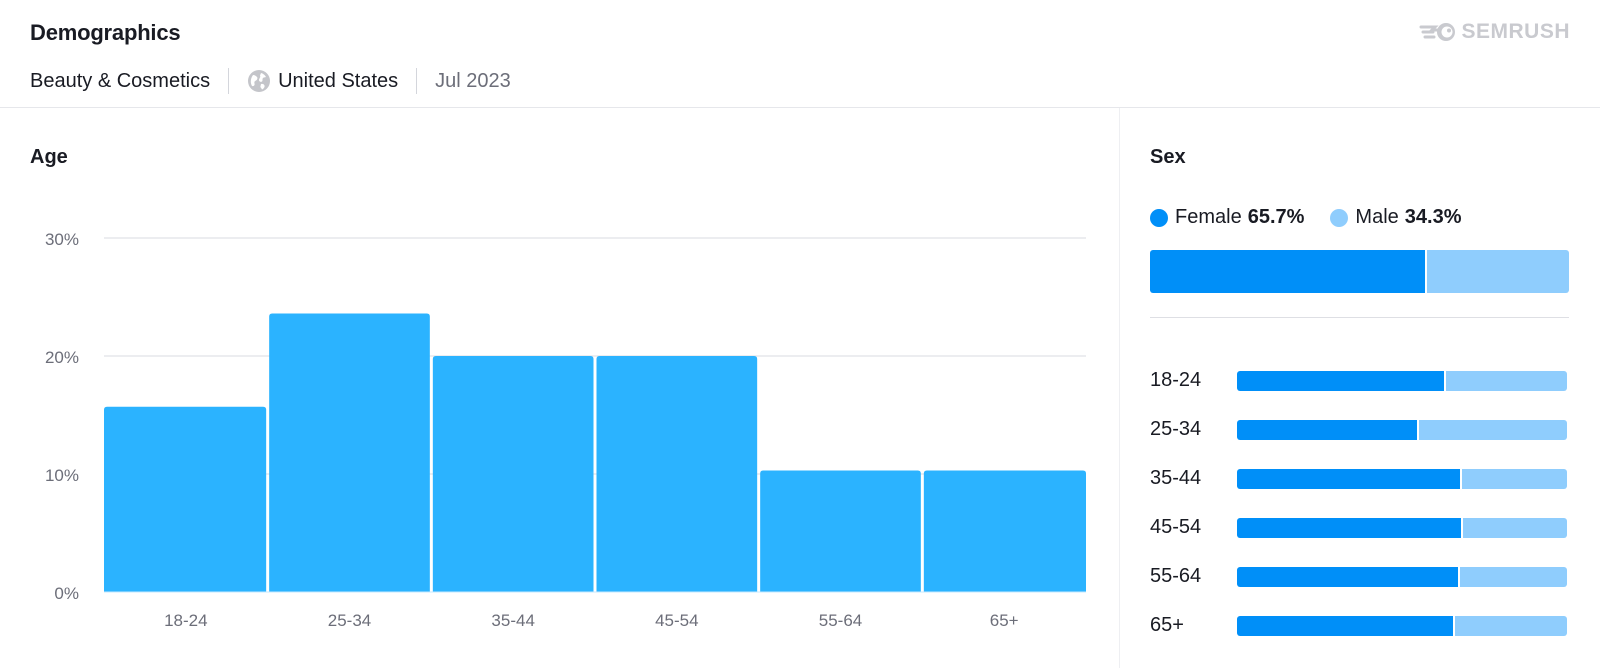 The width and height of the screenshot is (1600, 668). Describe the element at coordinates (1437, 32) in the screenshot. I see `semrush-fireball-icon` at that location.